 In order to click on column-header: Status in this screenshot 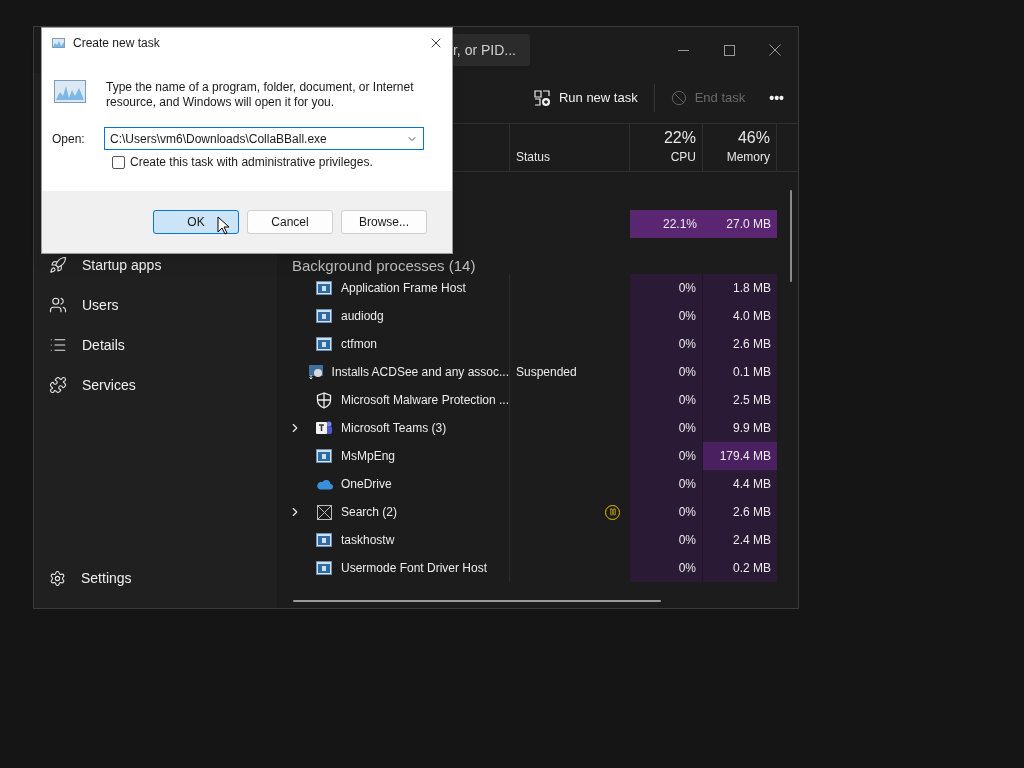, I will do `click(533, 157)`.